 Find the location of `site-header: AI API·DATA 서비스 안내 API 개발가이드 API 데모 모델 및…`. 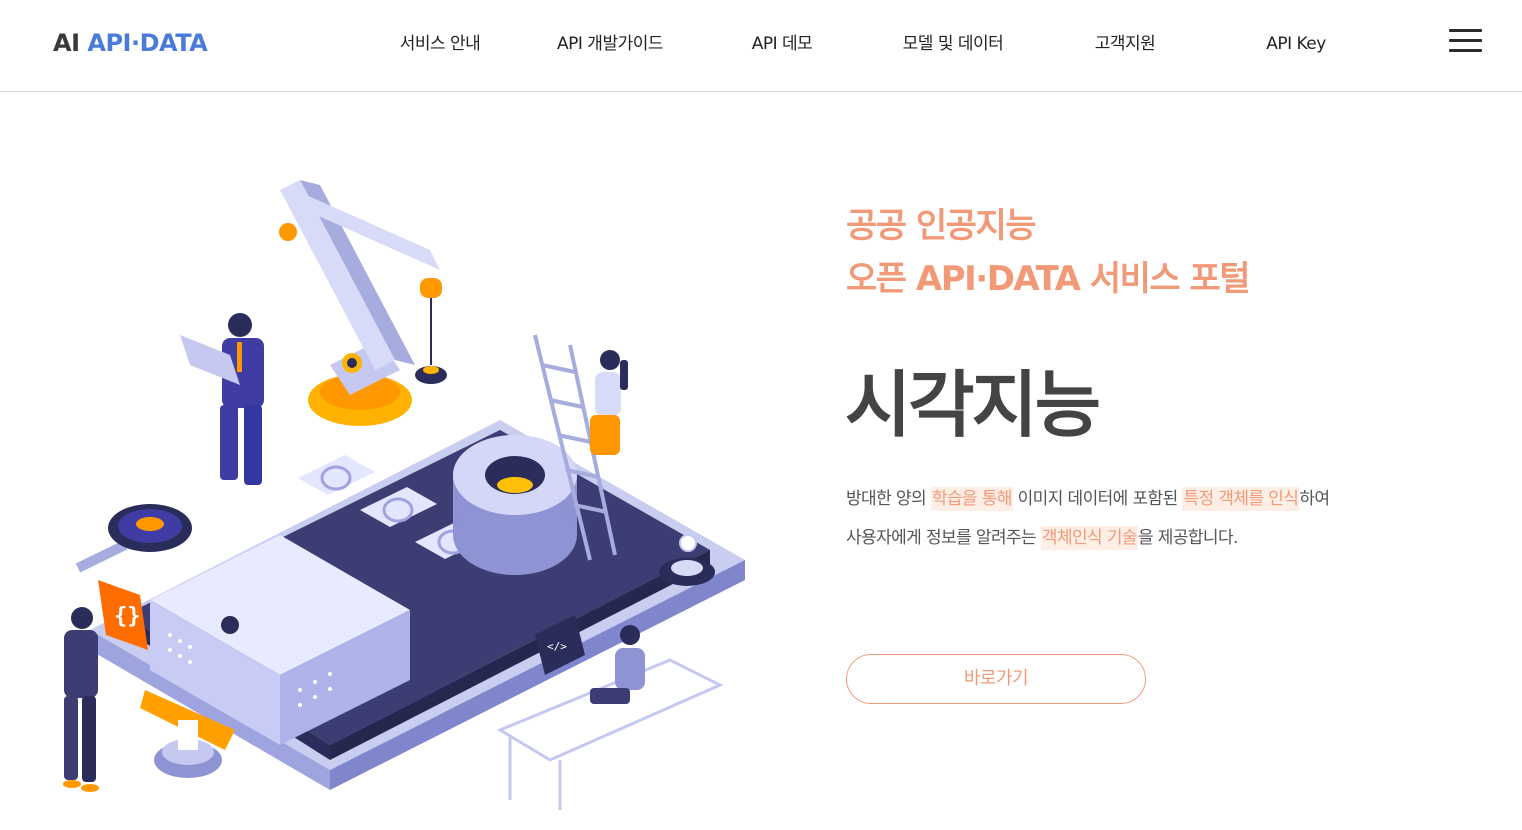

site-header: AI API·DATA 서비스 안내 API 개발가이드 API 데모 모델 및… is located at coordinates (761, 46).